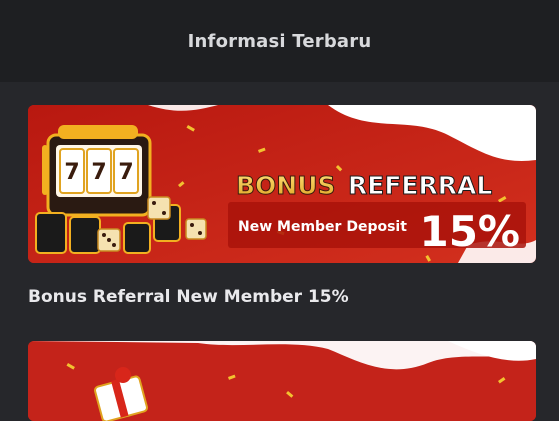 Image resolution: width=559 pixels, height=421 pixels. I want to click on page-title: Informasi Terbaru, so click(279, 41).